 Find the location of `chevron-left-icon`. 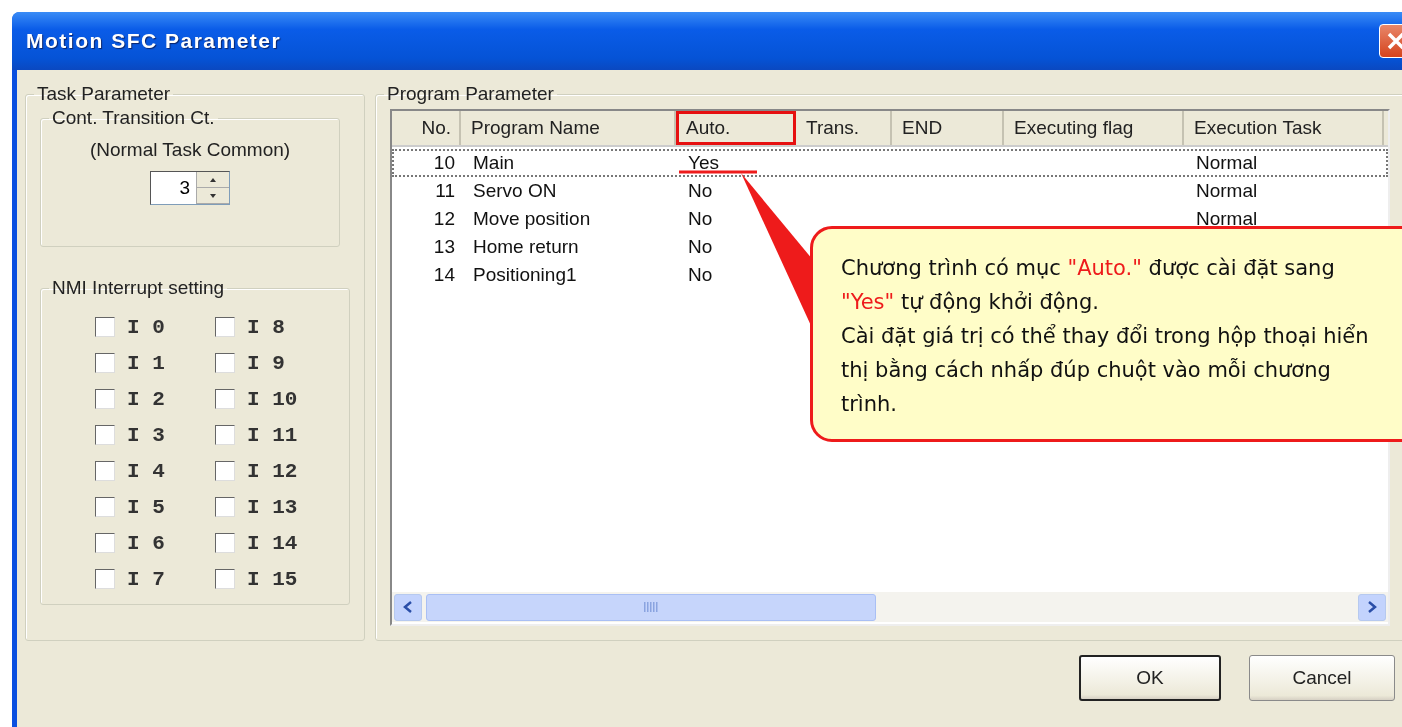

chevron-left-icon is located at coordinates (408, 607).